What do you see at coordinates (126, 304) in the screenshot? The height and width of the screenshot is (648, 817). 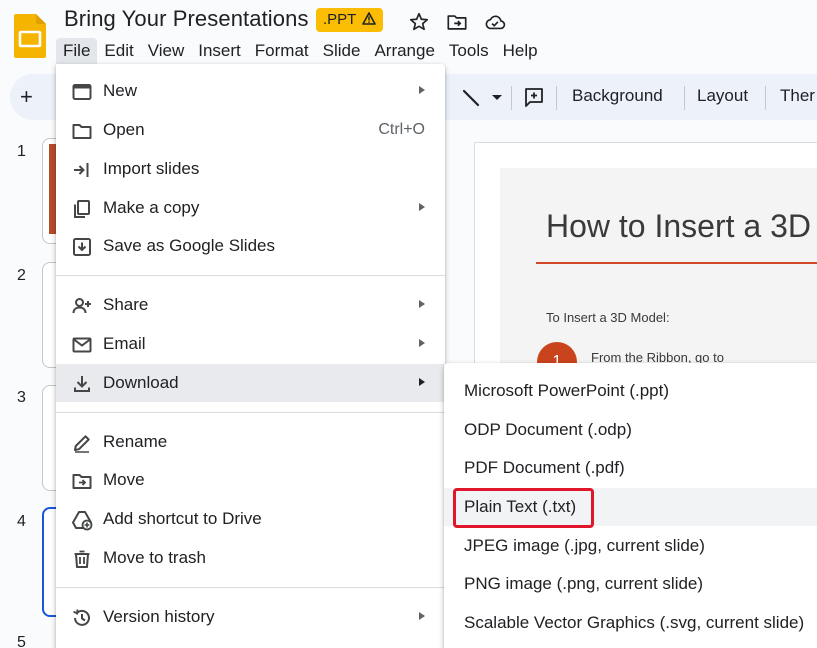 I see `menu-item-label: Share` at bounding box center [126, 304].